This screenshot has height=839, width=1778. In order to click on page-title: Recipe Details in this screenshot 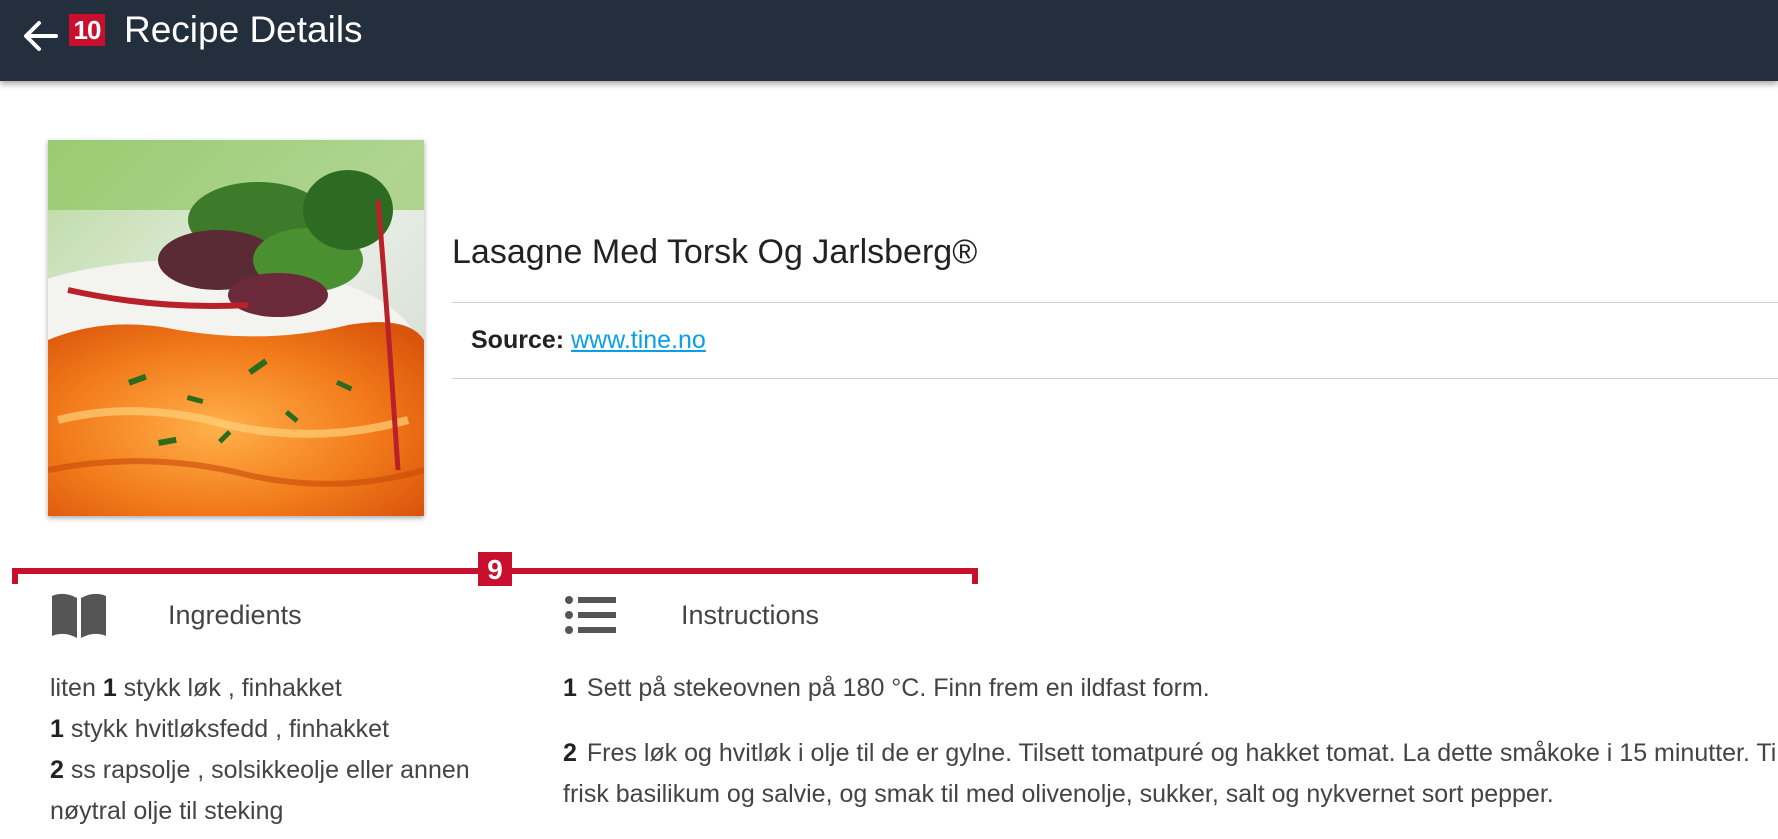, I will do `click(243, 29)`.